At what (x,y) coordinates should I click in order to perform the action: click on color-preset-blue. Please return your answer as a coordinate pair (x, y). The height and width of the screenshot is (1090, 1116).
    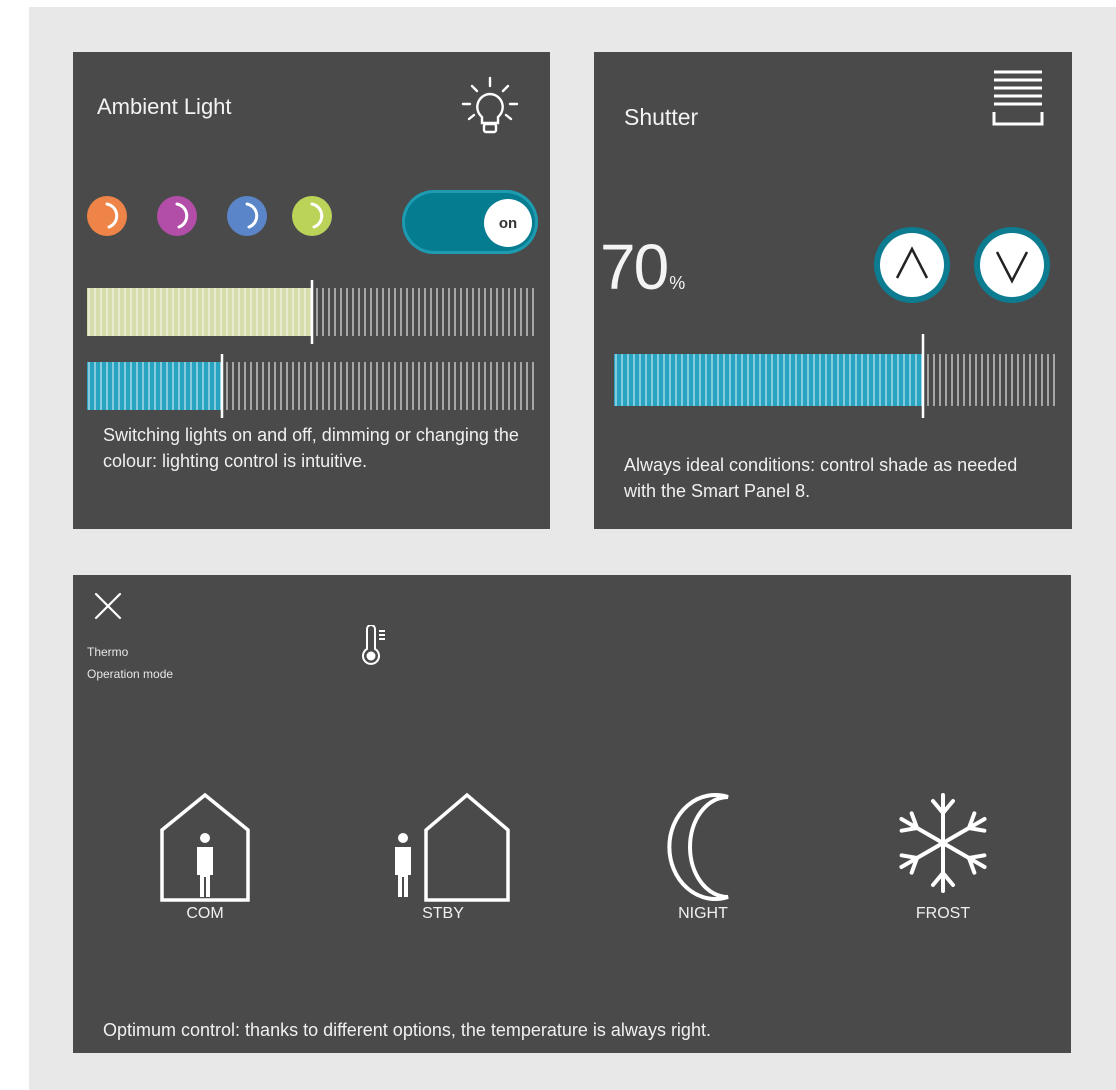
    Looking at the image, I should click on (247, 216).